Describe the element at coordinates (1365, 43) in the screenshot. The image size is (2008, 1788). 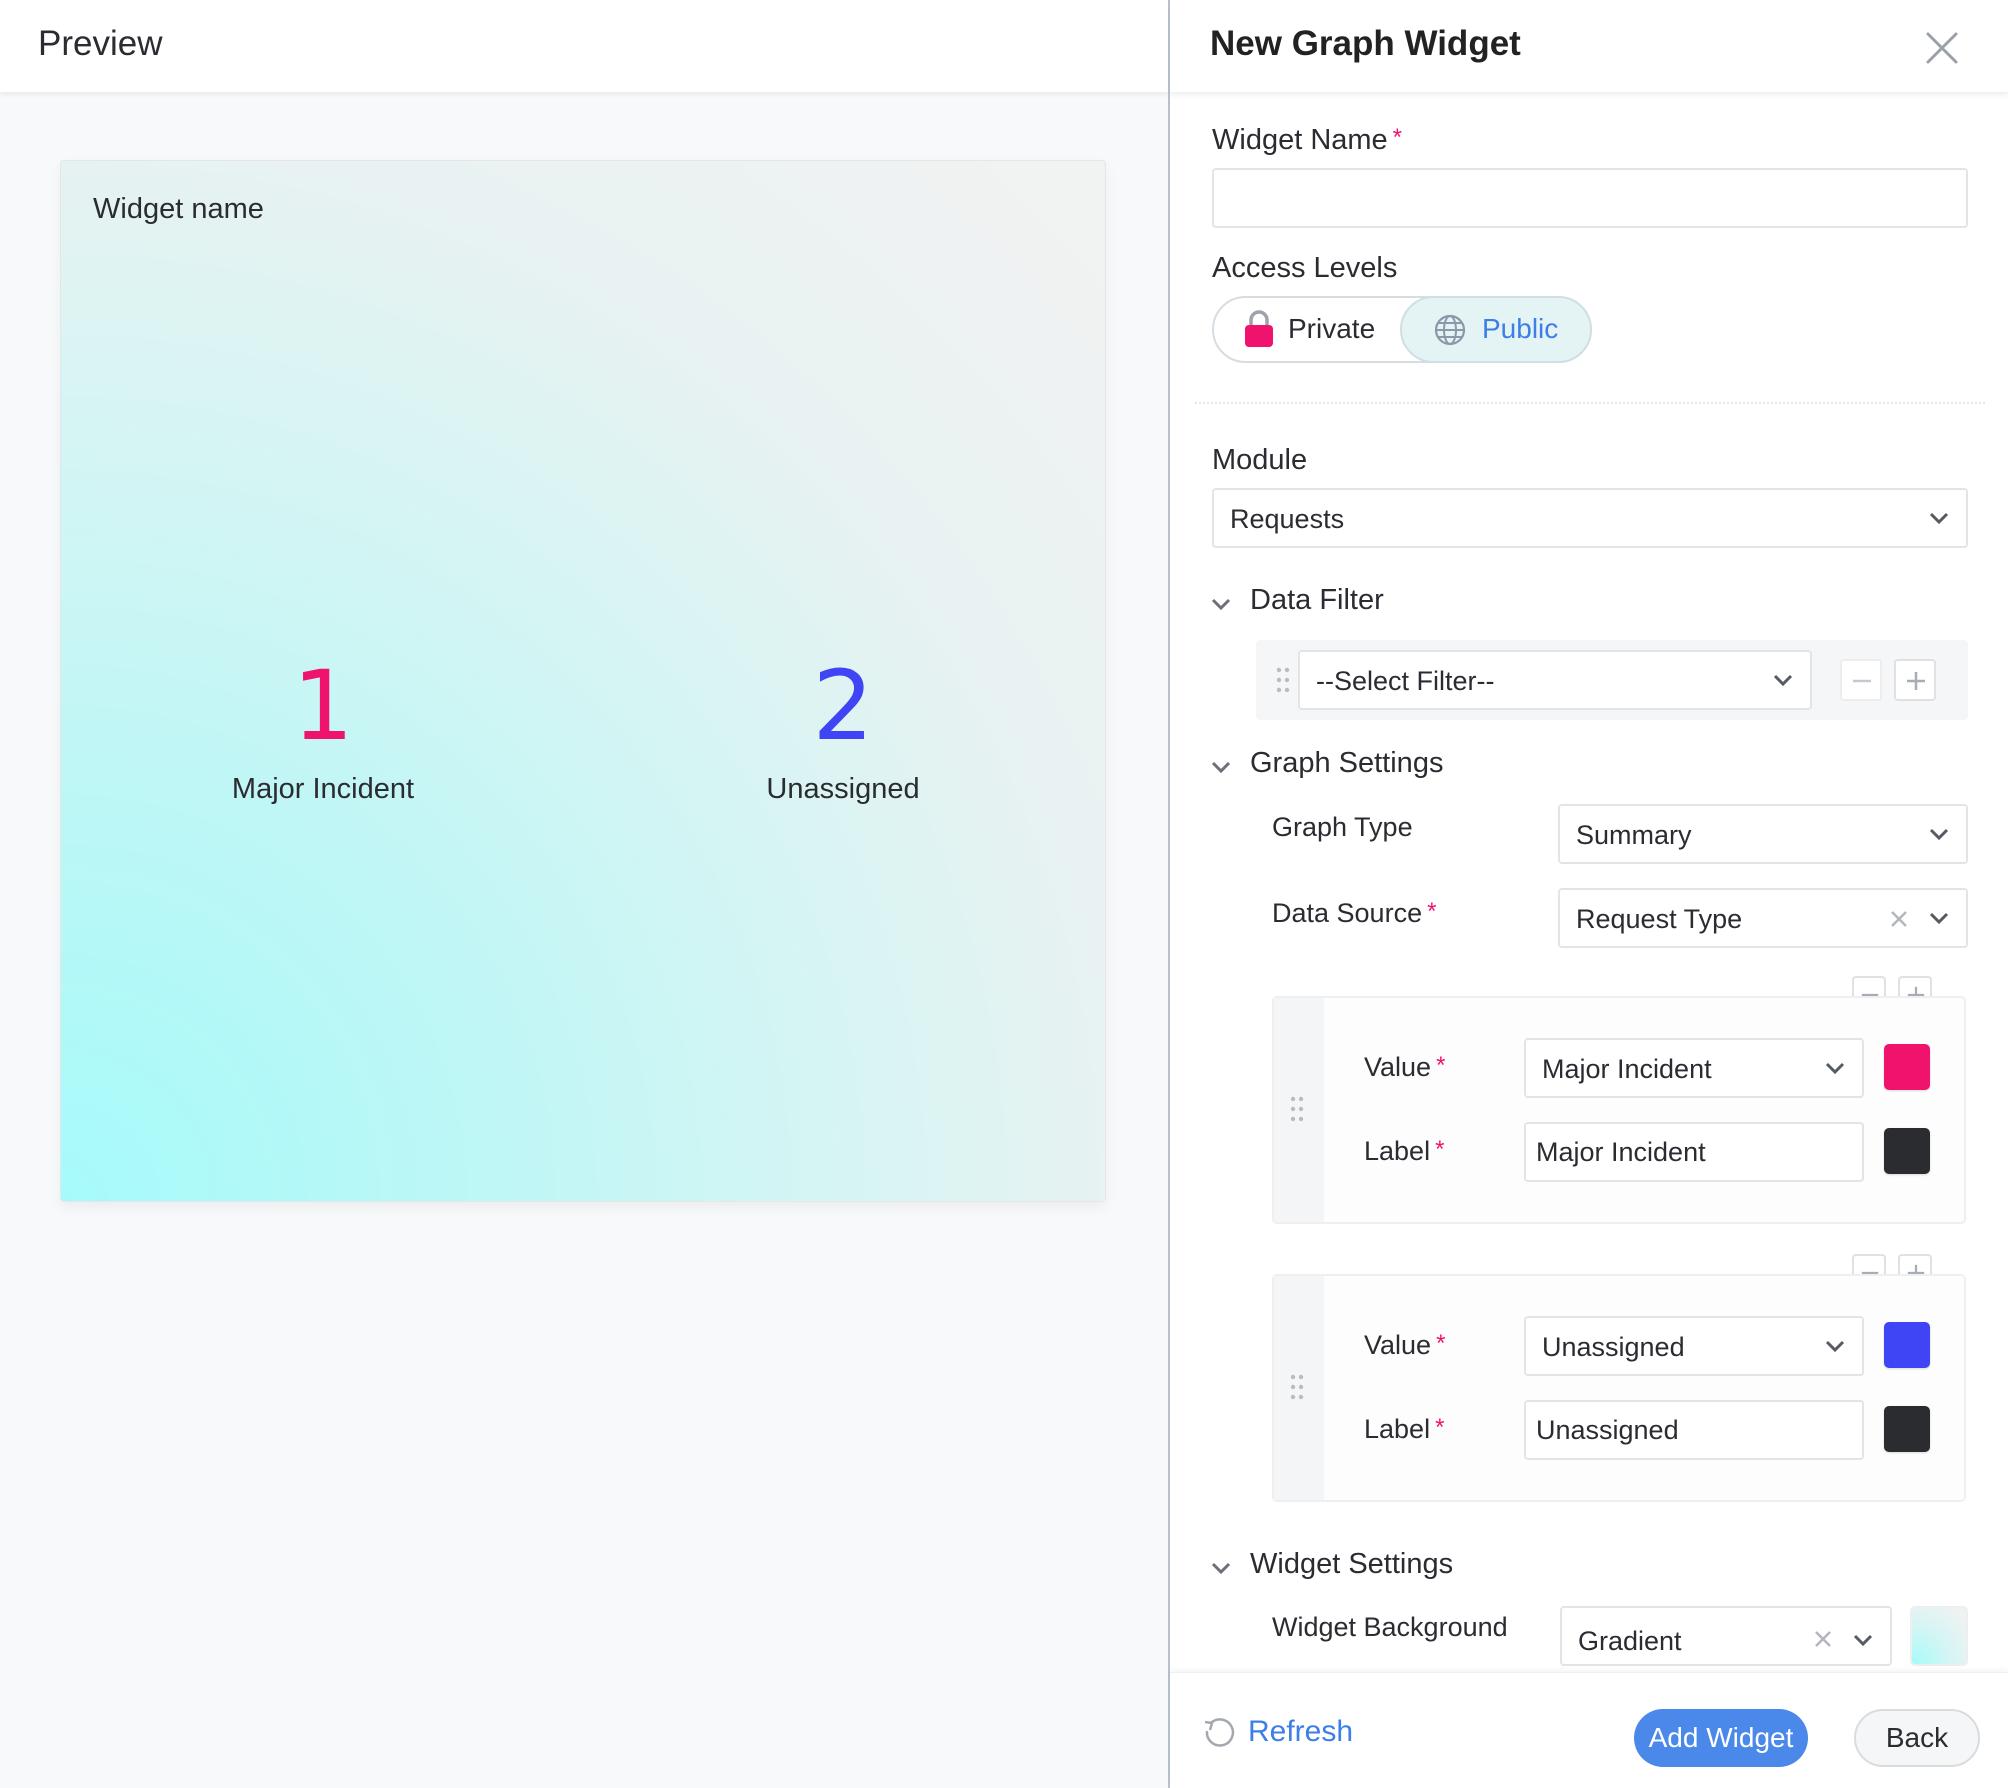
I see `panel-title: New Graph Widget` at that location.